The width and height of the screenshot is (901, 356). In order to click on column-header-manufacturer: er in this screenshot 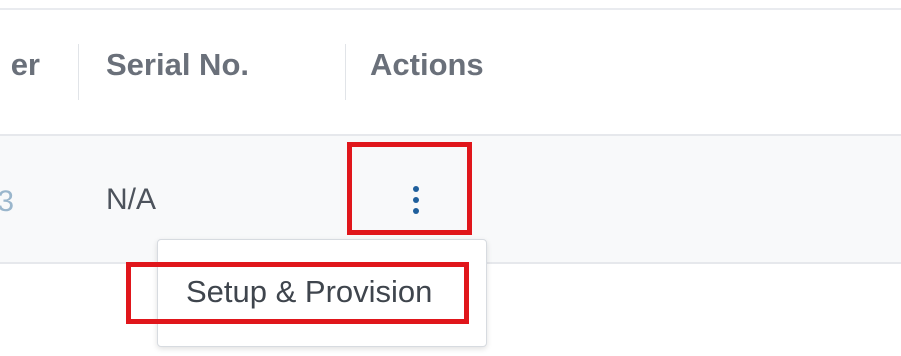, I will do `click(20, 69)`.